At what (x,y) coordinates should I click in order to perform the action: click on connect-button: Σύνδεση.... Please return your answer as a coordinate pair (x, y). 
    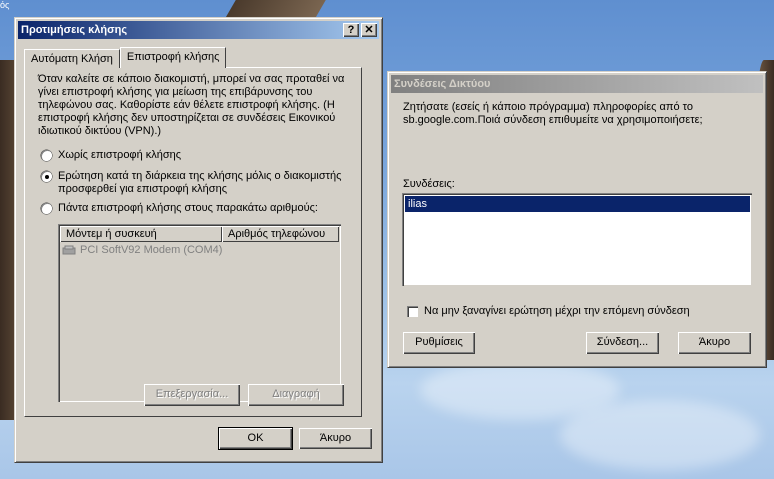
    Looking at the image, I should click on (622, 343).